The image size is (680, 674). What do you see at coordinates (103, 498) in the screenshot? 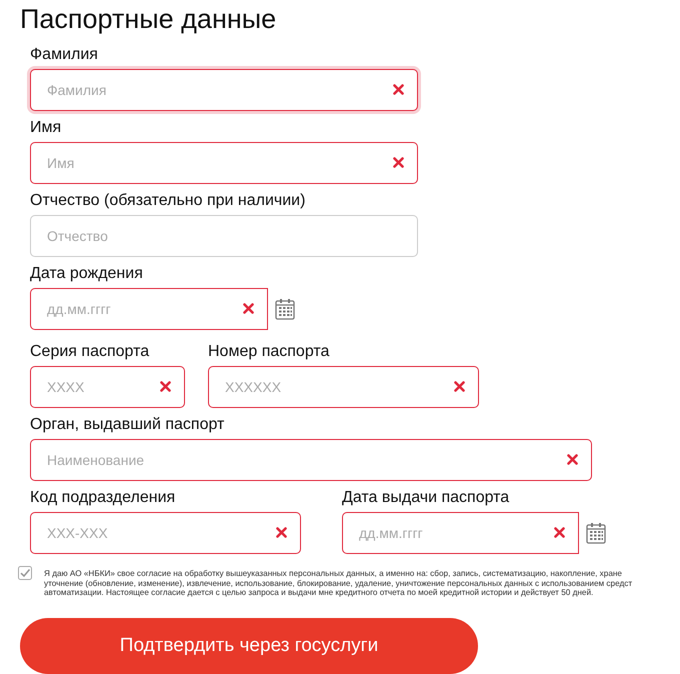
I see `field-label: Код подразделения` at bounding box center [103, 498].